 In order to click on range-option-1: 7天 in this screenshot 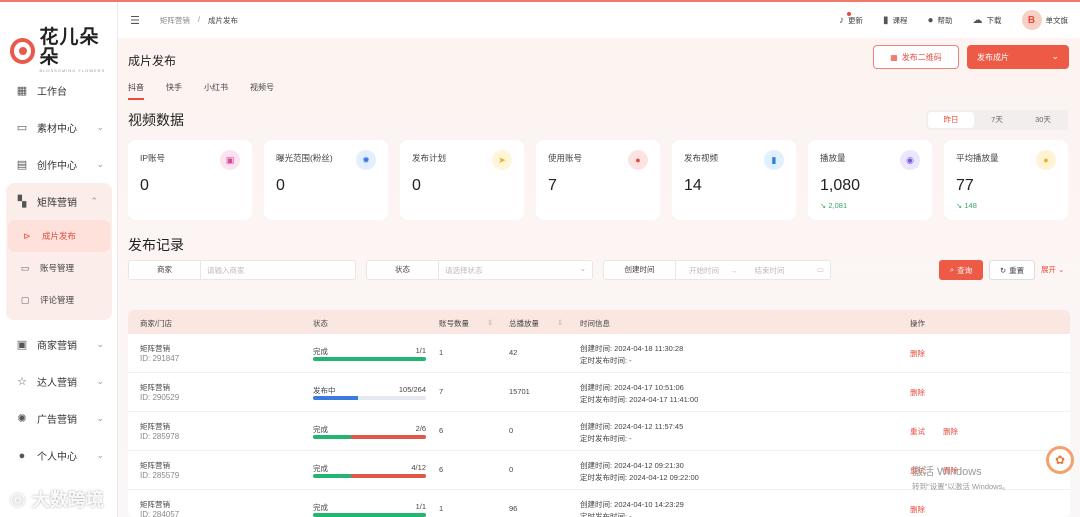, I will do `click(997, 120)`.